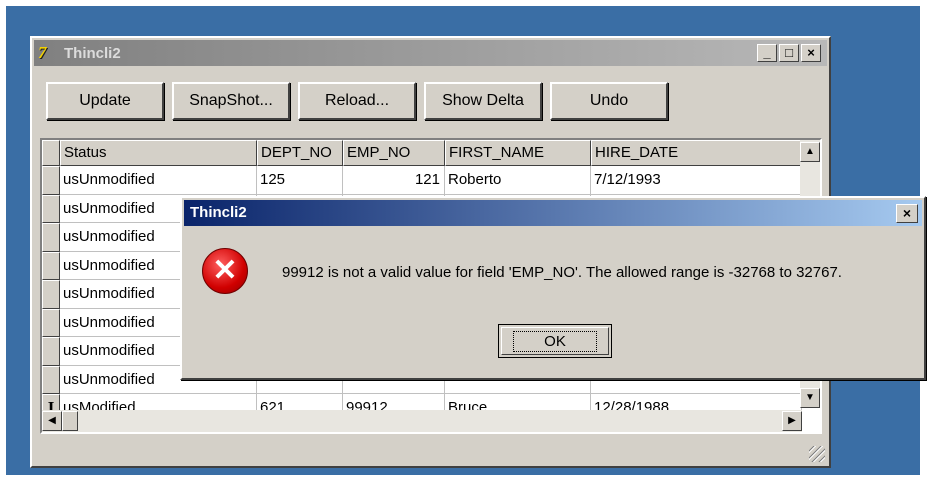 The width and height of the screenshot is (928, 481). I want to click on minimize-button: _, so click(767, 53).